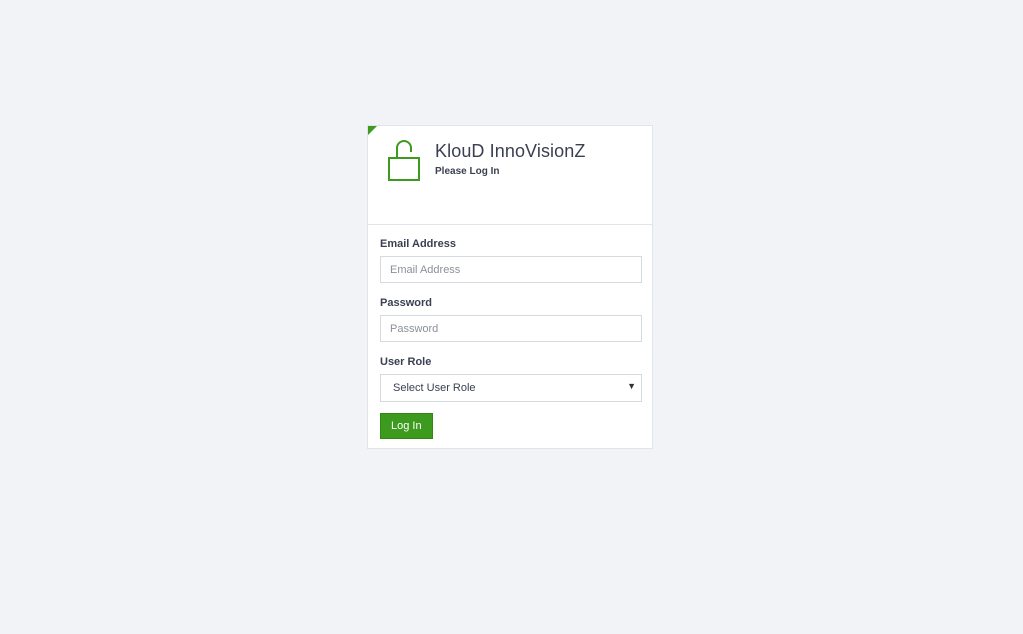 This screenshot has width=1023, height=634. I want to click on password-label: Password, so click(406, 303).